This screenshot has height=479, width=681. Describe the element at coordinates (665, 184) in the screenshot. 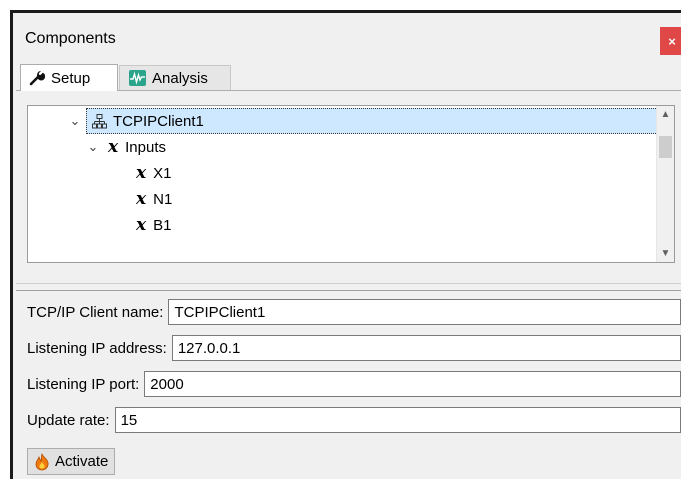

I see `tree-scrollbar: ▲ ▼` at that location.